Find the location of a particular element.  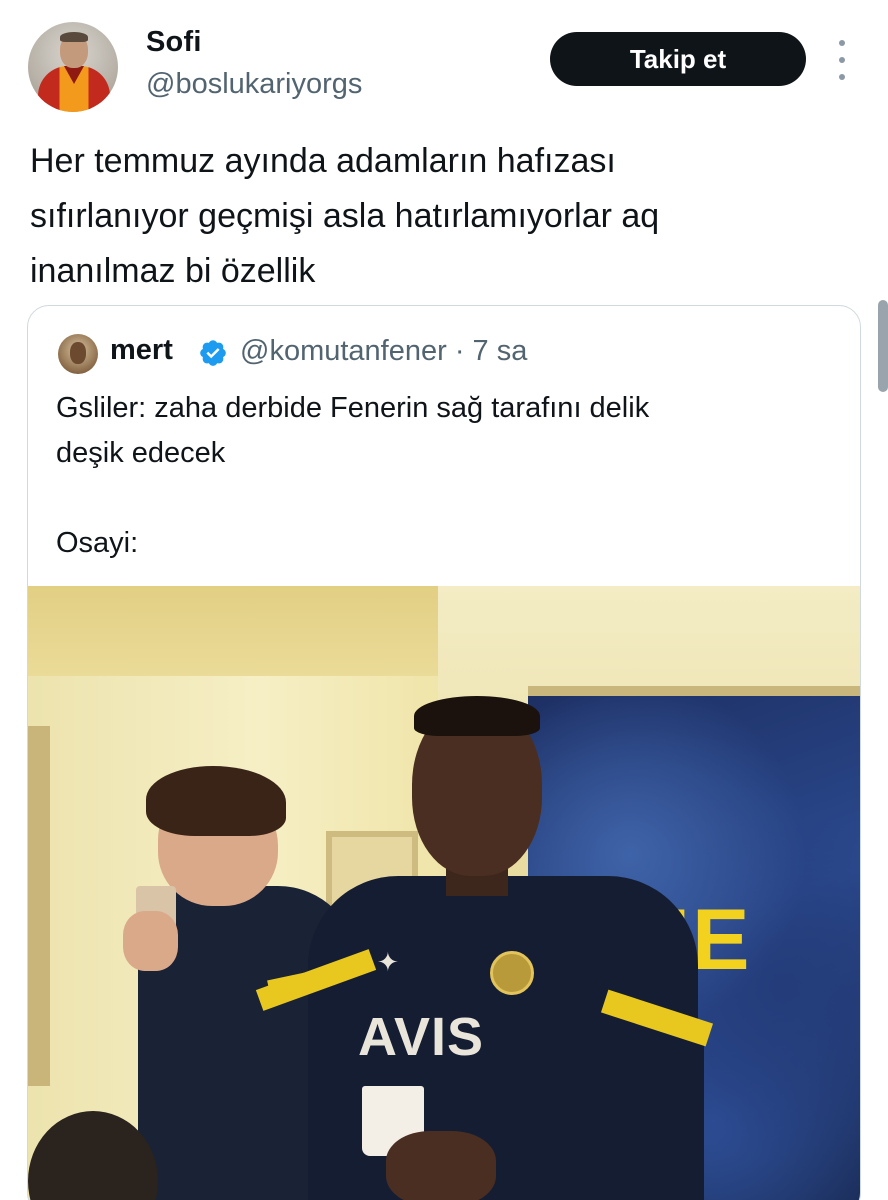

quoted-avatar-face is located at coordinates (78, 353).